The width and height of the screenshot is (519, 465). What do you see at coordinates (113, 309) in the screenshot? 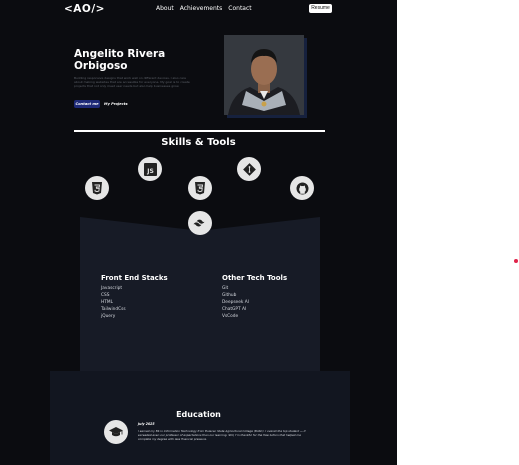
I see `list-item: TailwindCss` at bounding box center [113, 309].